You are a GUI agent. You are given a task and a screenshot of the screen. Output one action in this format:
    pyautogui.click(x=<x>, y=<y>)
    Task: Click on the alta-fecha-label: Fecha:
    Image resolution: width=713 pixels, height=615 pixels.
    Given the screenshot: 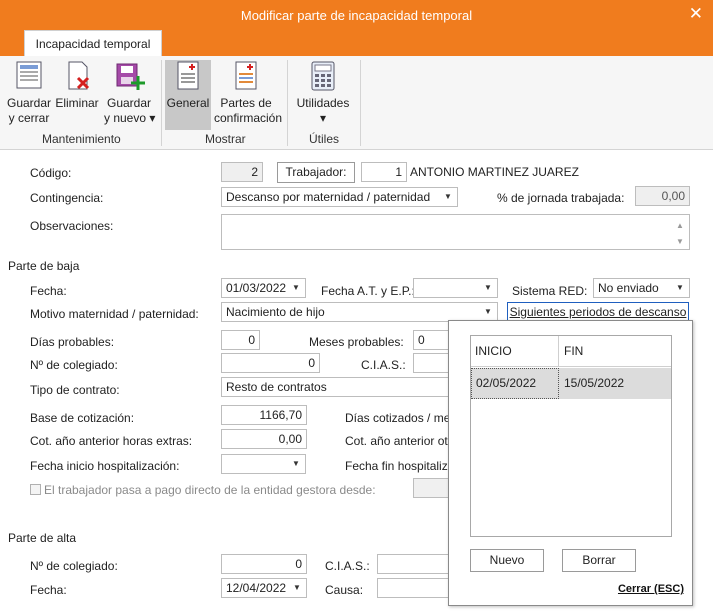 What is the action you would take?
    pyautogui.click(x=48, y=590)
    